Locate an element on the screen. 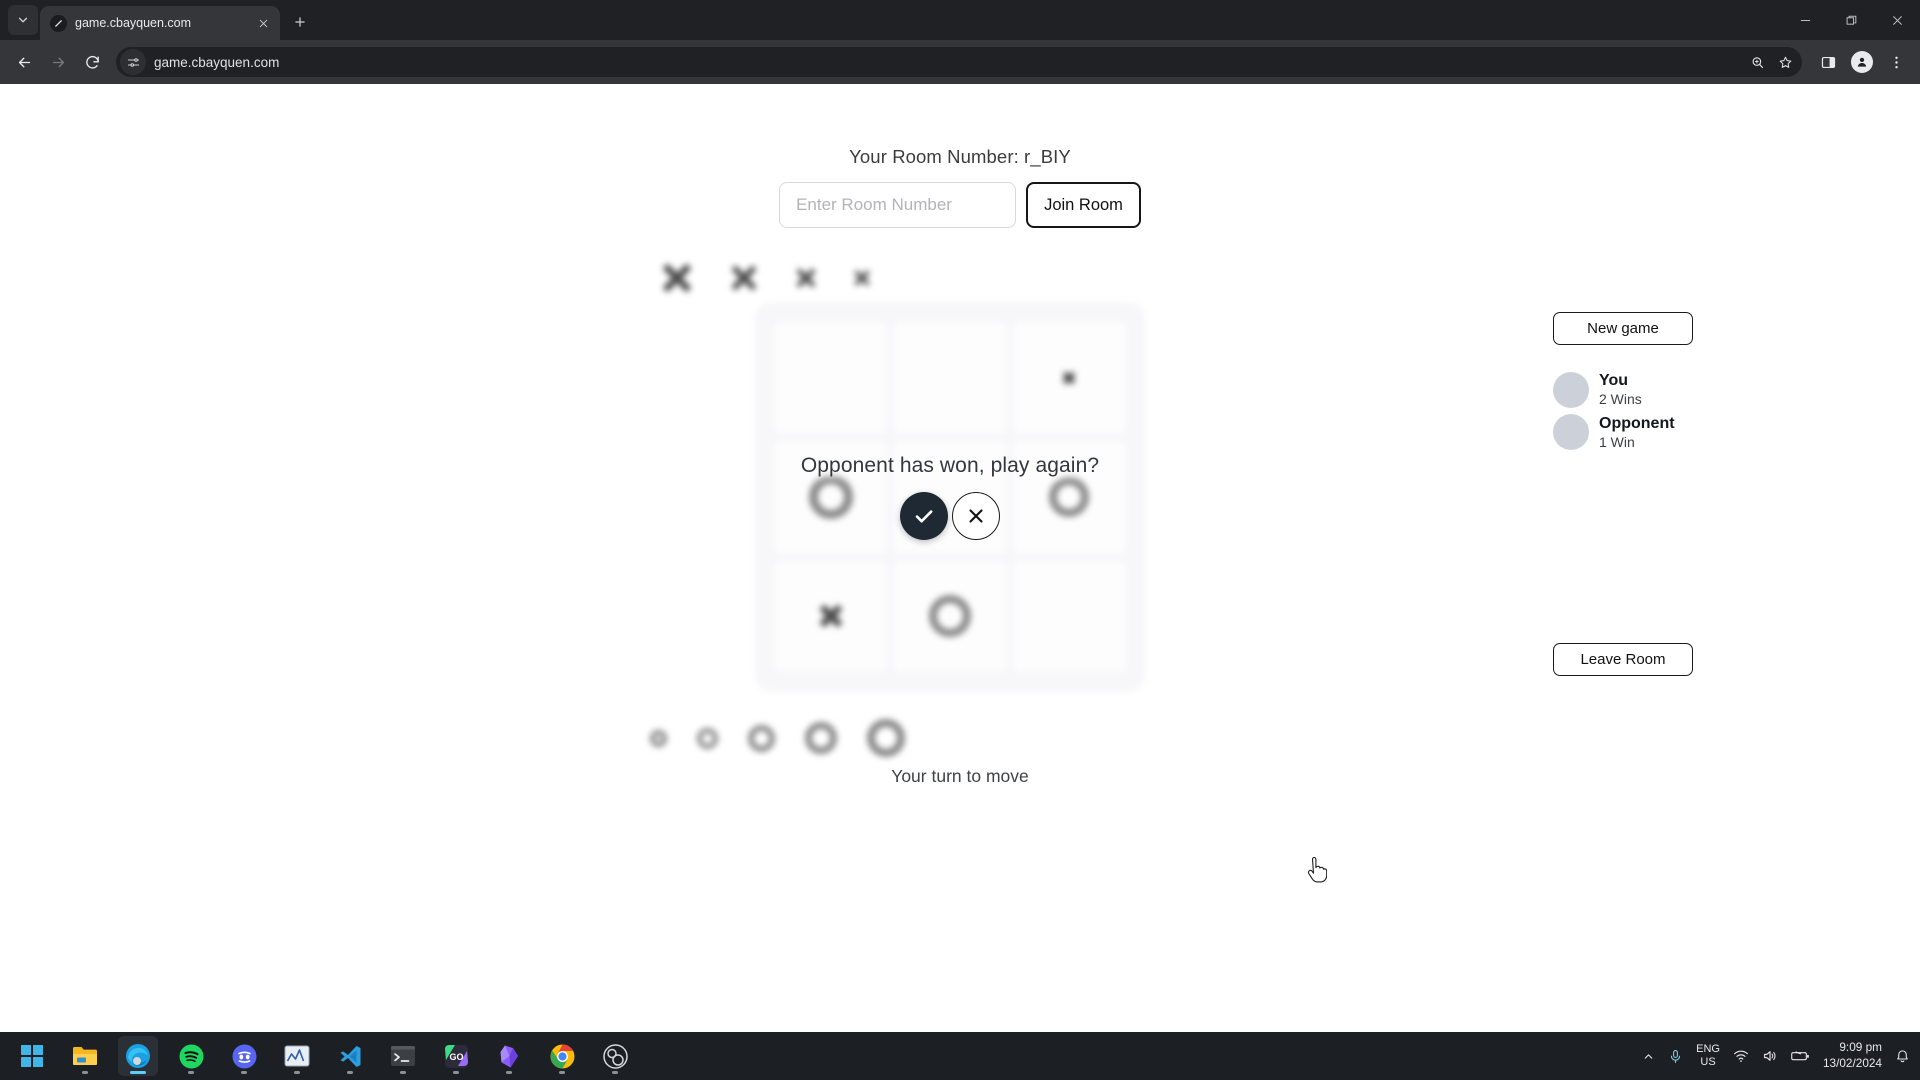  tab-search-button is located at coordinates (23, 20).